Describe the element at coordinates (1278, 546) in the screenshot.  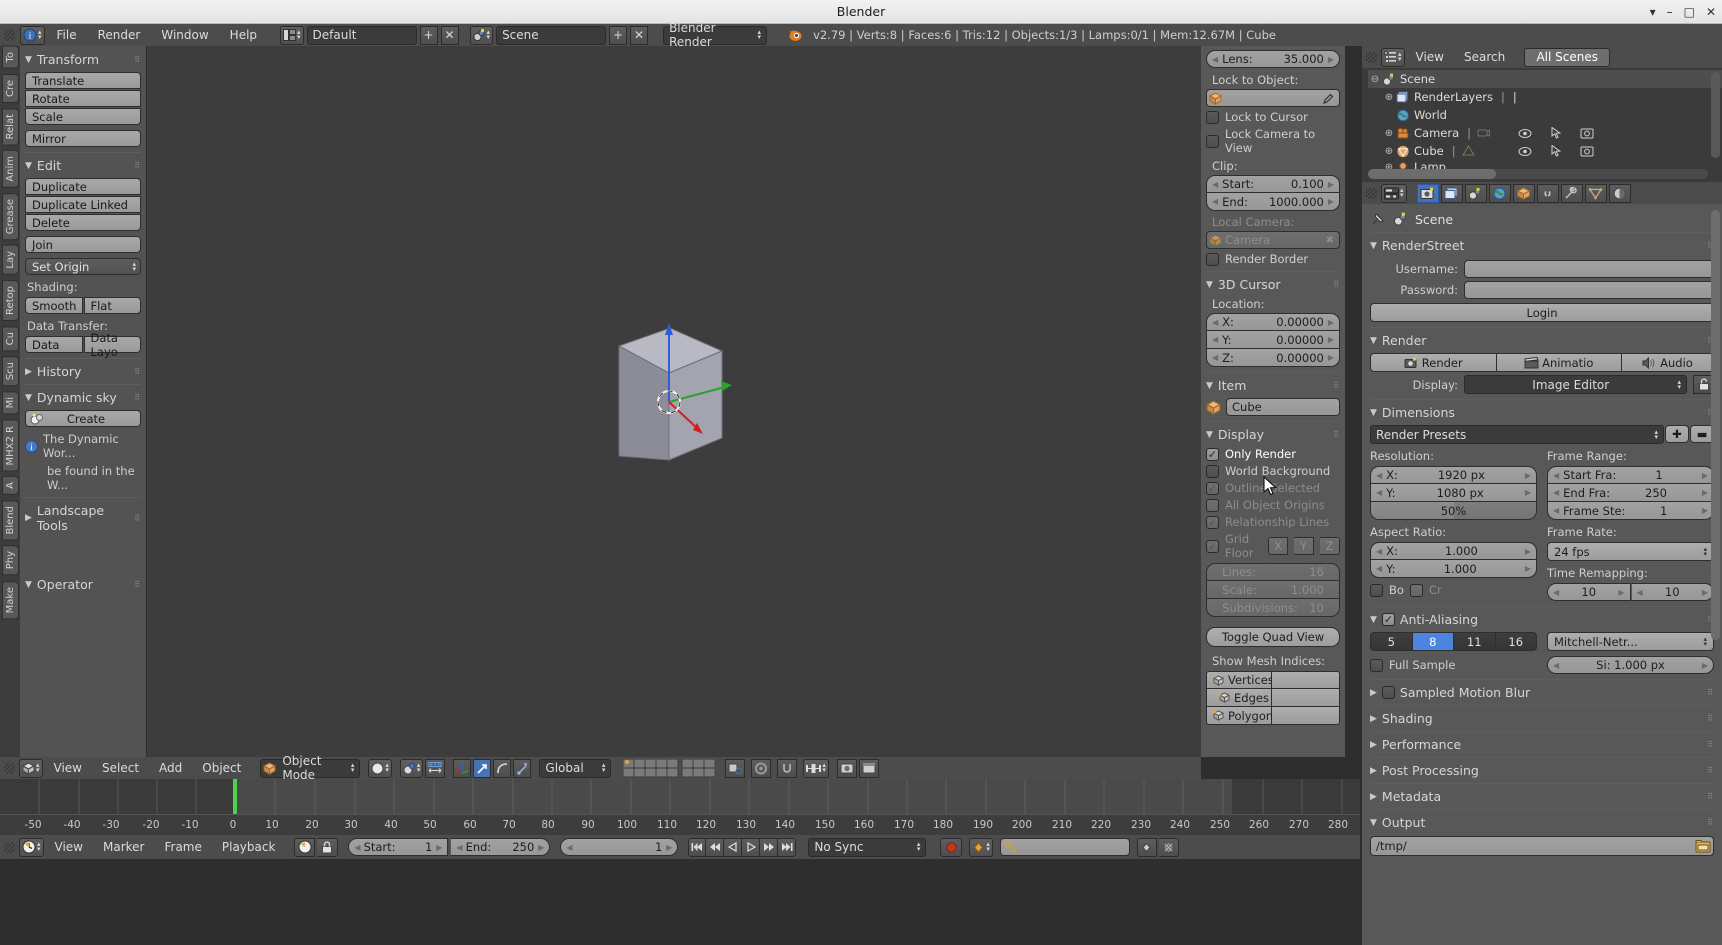
I see `grid-axis-x-toggle: X` at that location.